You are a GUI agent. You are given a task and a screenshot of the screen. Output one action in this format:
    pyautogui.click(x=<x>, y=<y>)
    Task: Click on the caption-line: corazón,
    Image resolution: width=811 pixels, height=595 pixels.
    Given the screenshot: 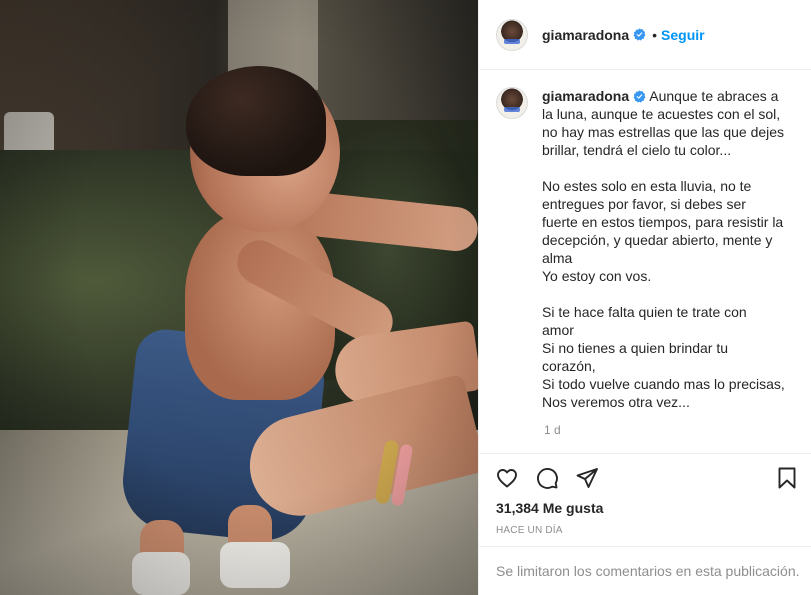 What is the action you would take?
    pyautogui.click(x=569, y=366)
    